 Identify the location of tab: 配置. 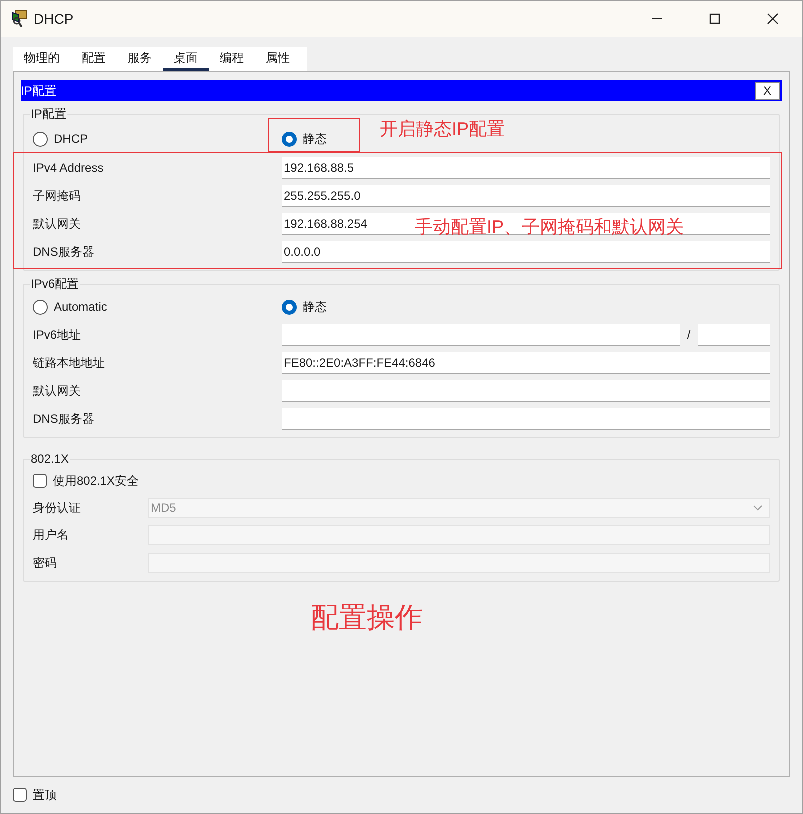
(94, 59).